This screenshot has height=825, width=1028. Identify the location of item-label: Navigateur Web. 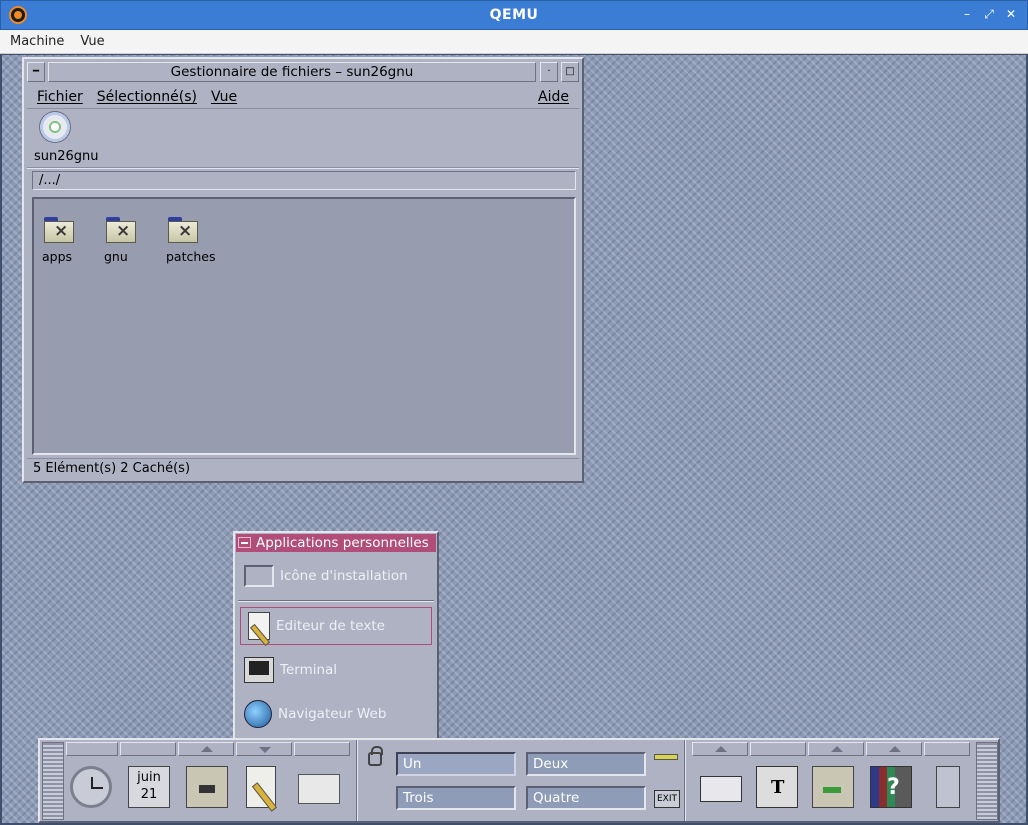
(332, 714).